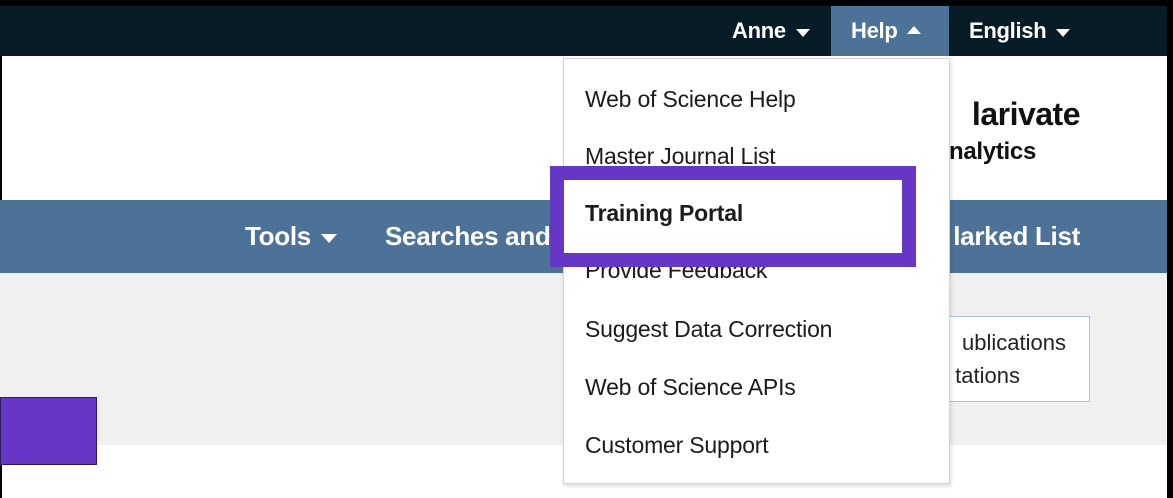  I want to click on top-bar: Anne Help English, so click(583, 31).